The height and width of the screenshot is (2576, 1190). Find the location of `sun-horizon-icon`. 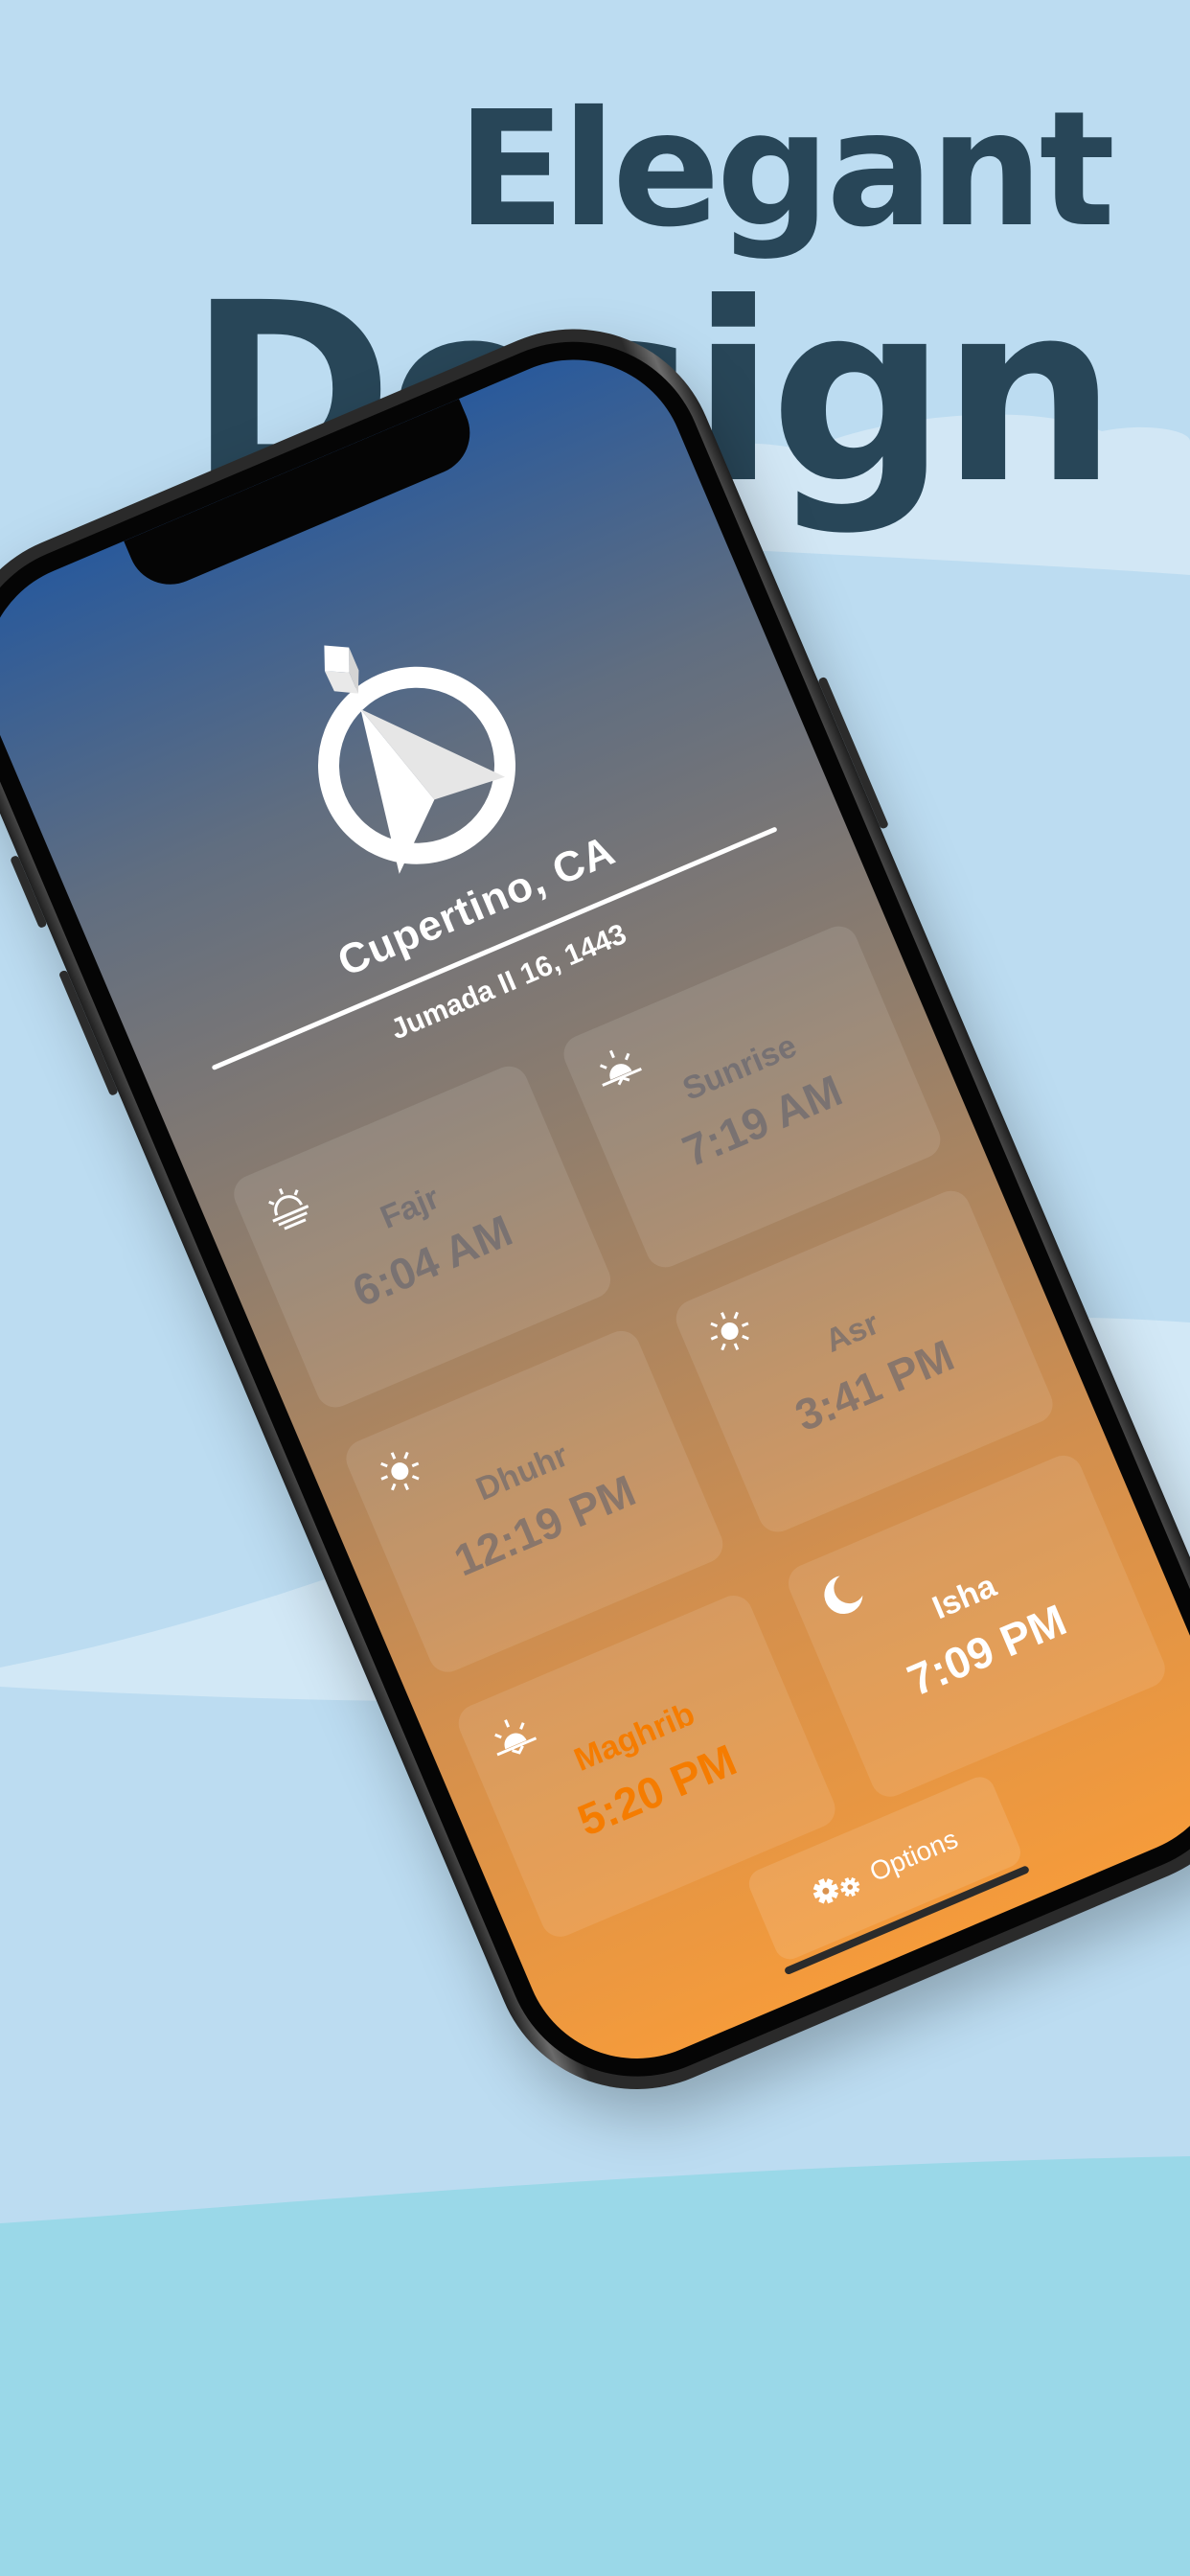

sun-horizon-icon is located at coordinates (621, 1068).